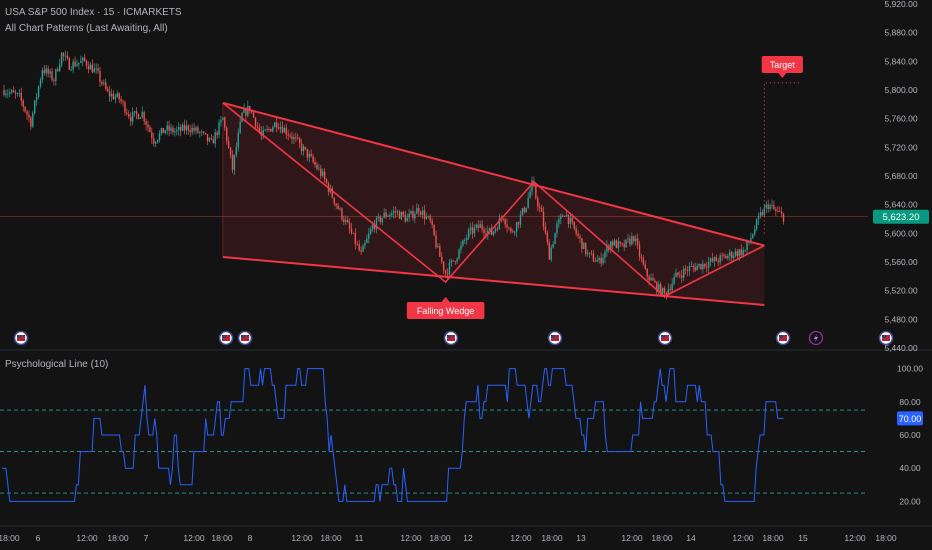  What do you see at coordinates (56, 364) in the screenshot?
I see `psychological-line-title: Psychological Line (10)` at bounding box center [56, 364].